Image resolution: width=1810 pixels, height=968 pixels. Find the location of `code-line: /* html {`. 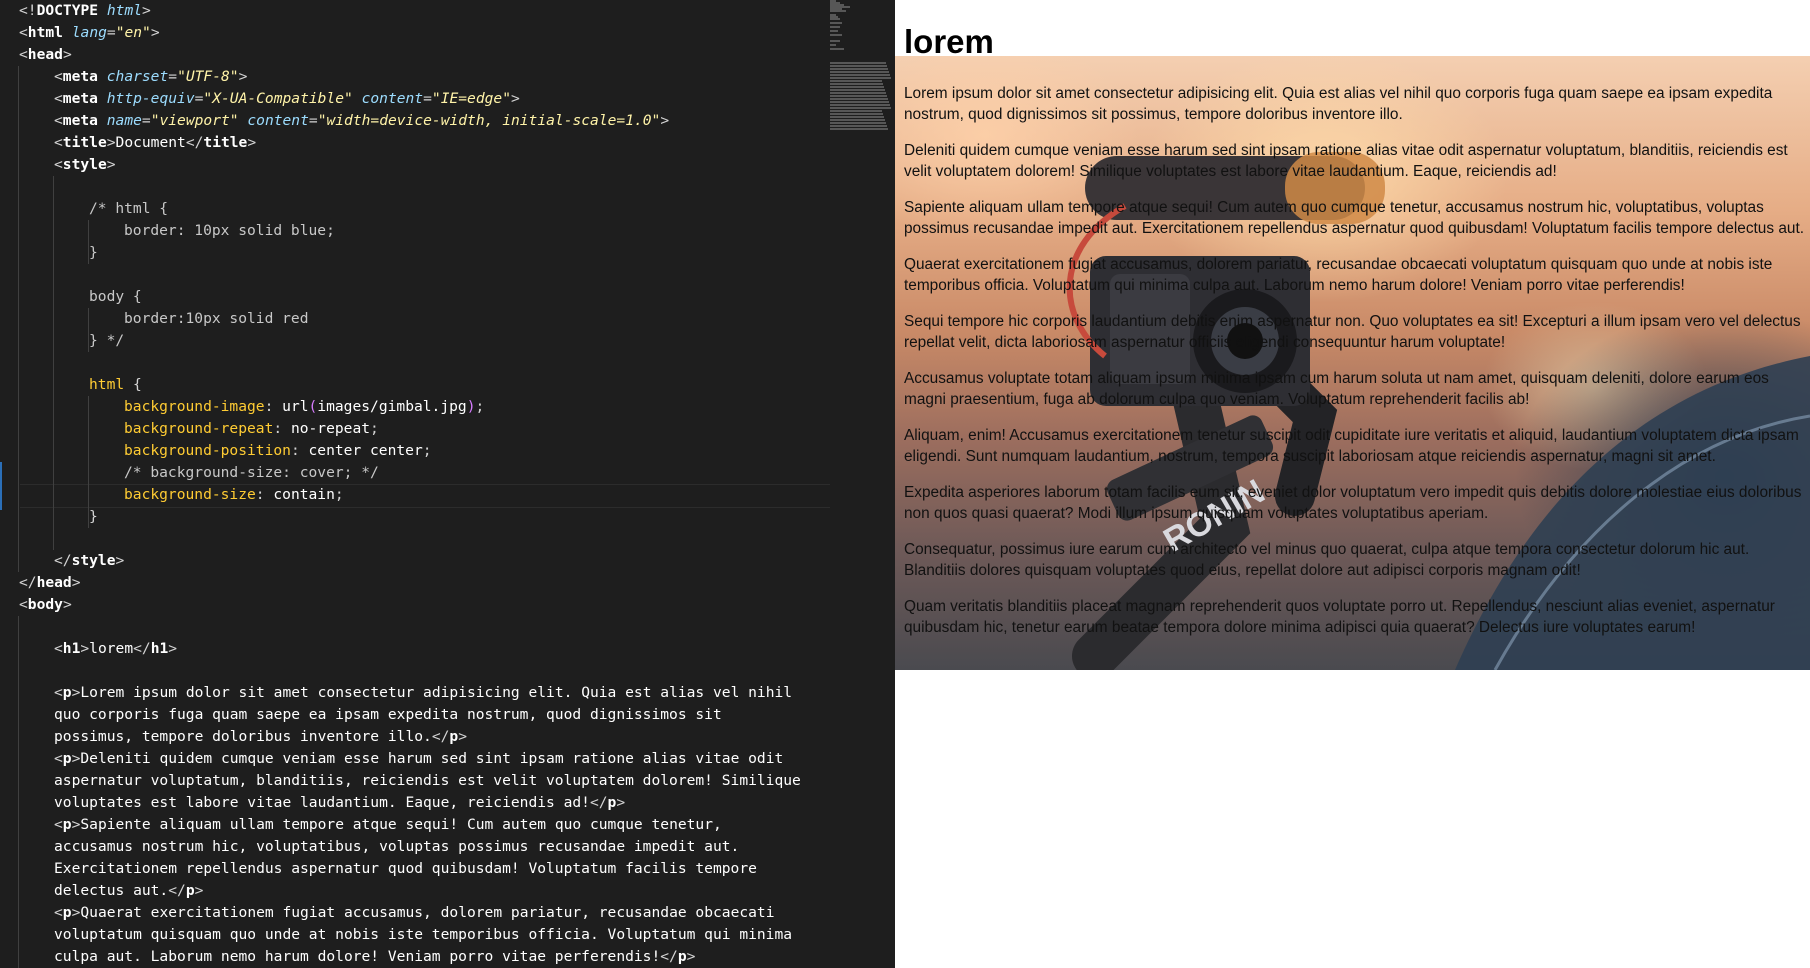

code-line: /* html { is located at coordinates (415, 209).